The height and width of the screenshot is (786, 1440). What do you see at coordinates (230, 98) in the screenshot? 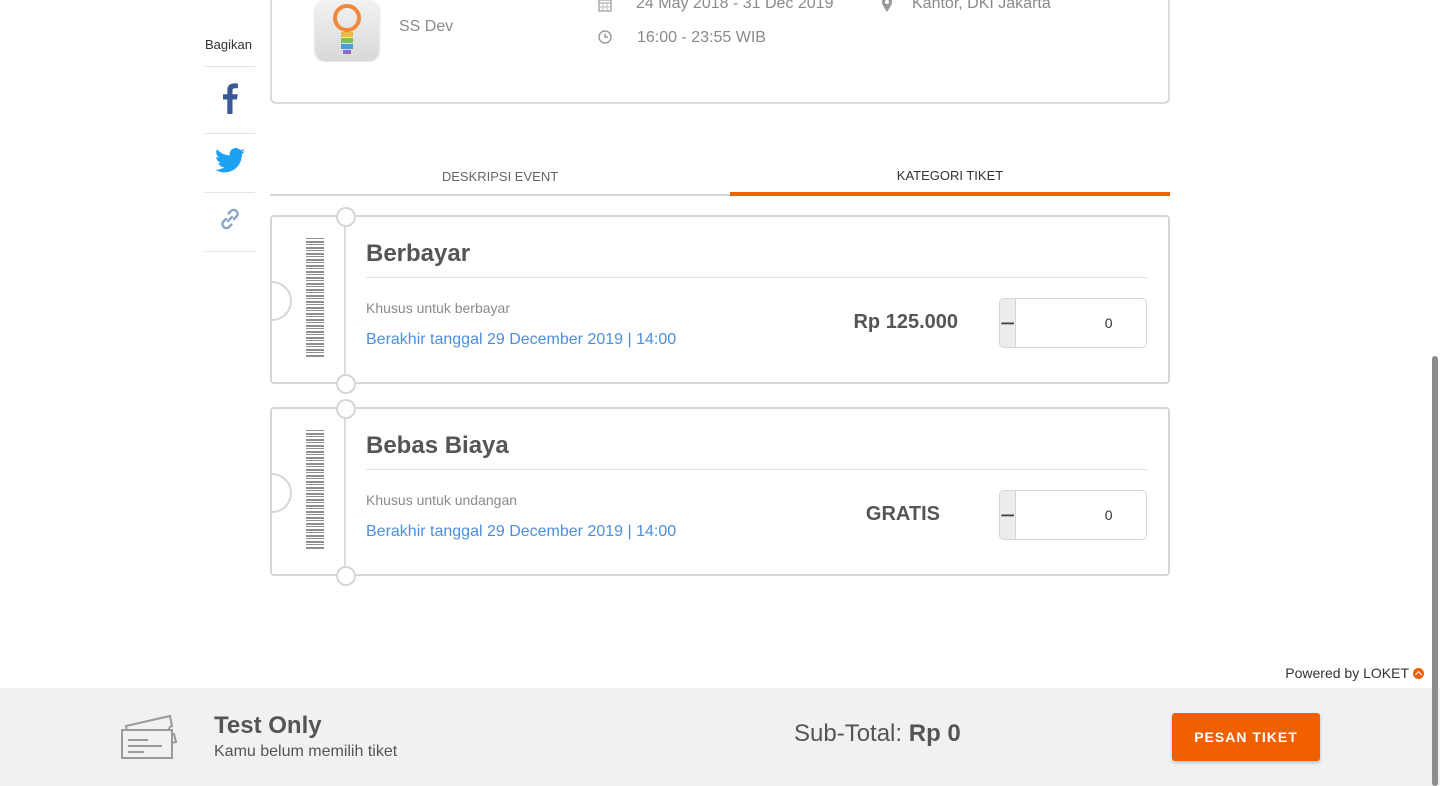
I see `facebook-icon` at bounding box center [230, 98].